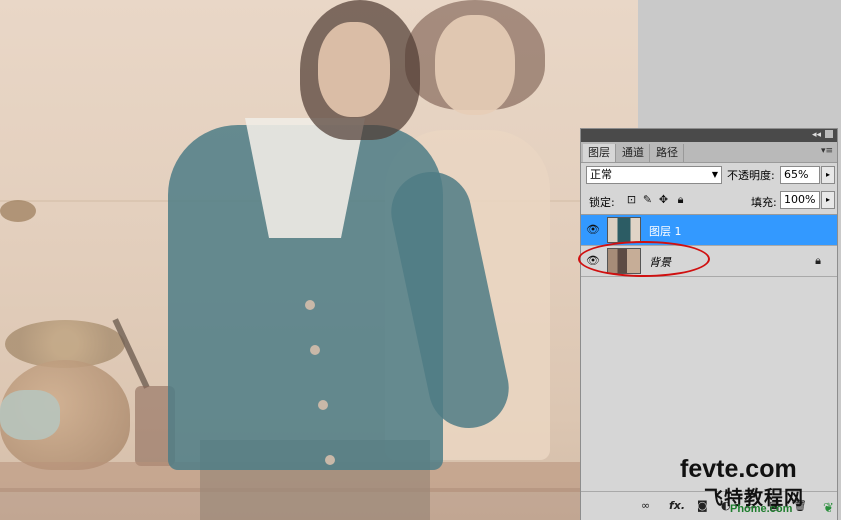 Image resolution: width=841 pixels, height=520 pixels. I want to click on panel-tabbar: 图层 通道 路径 ▾≡, so click(709, 152).